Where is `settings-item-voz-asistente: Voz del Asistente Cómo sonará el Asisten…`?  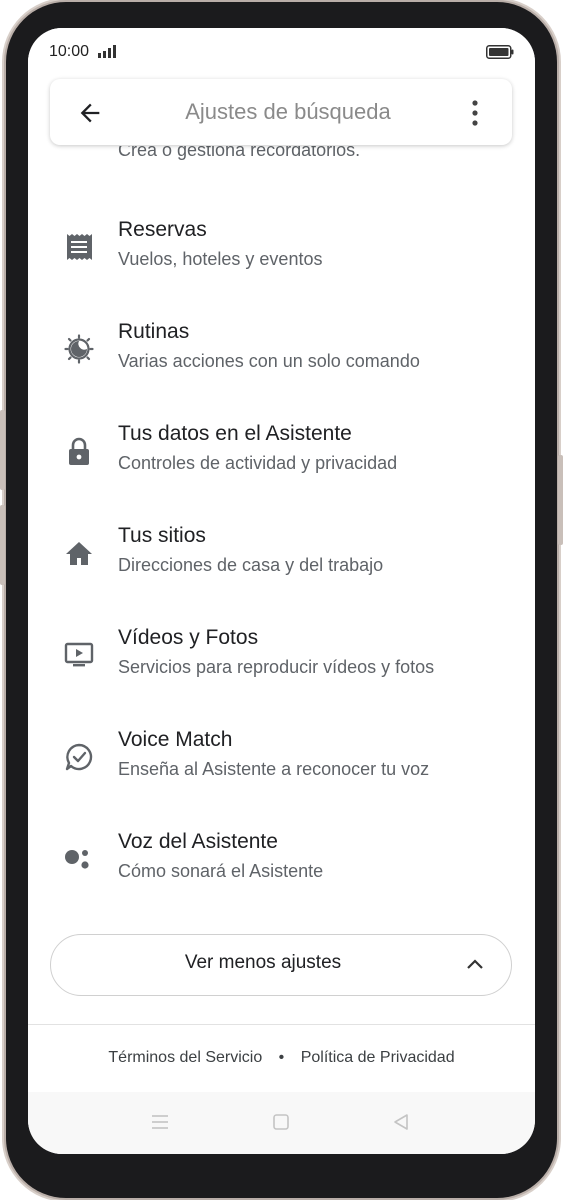 settings-item-voz-asistente: Voz del Asistente Cómo sonará el Asisten… is located at coordinates (281, 870).